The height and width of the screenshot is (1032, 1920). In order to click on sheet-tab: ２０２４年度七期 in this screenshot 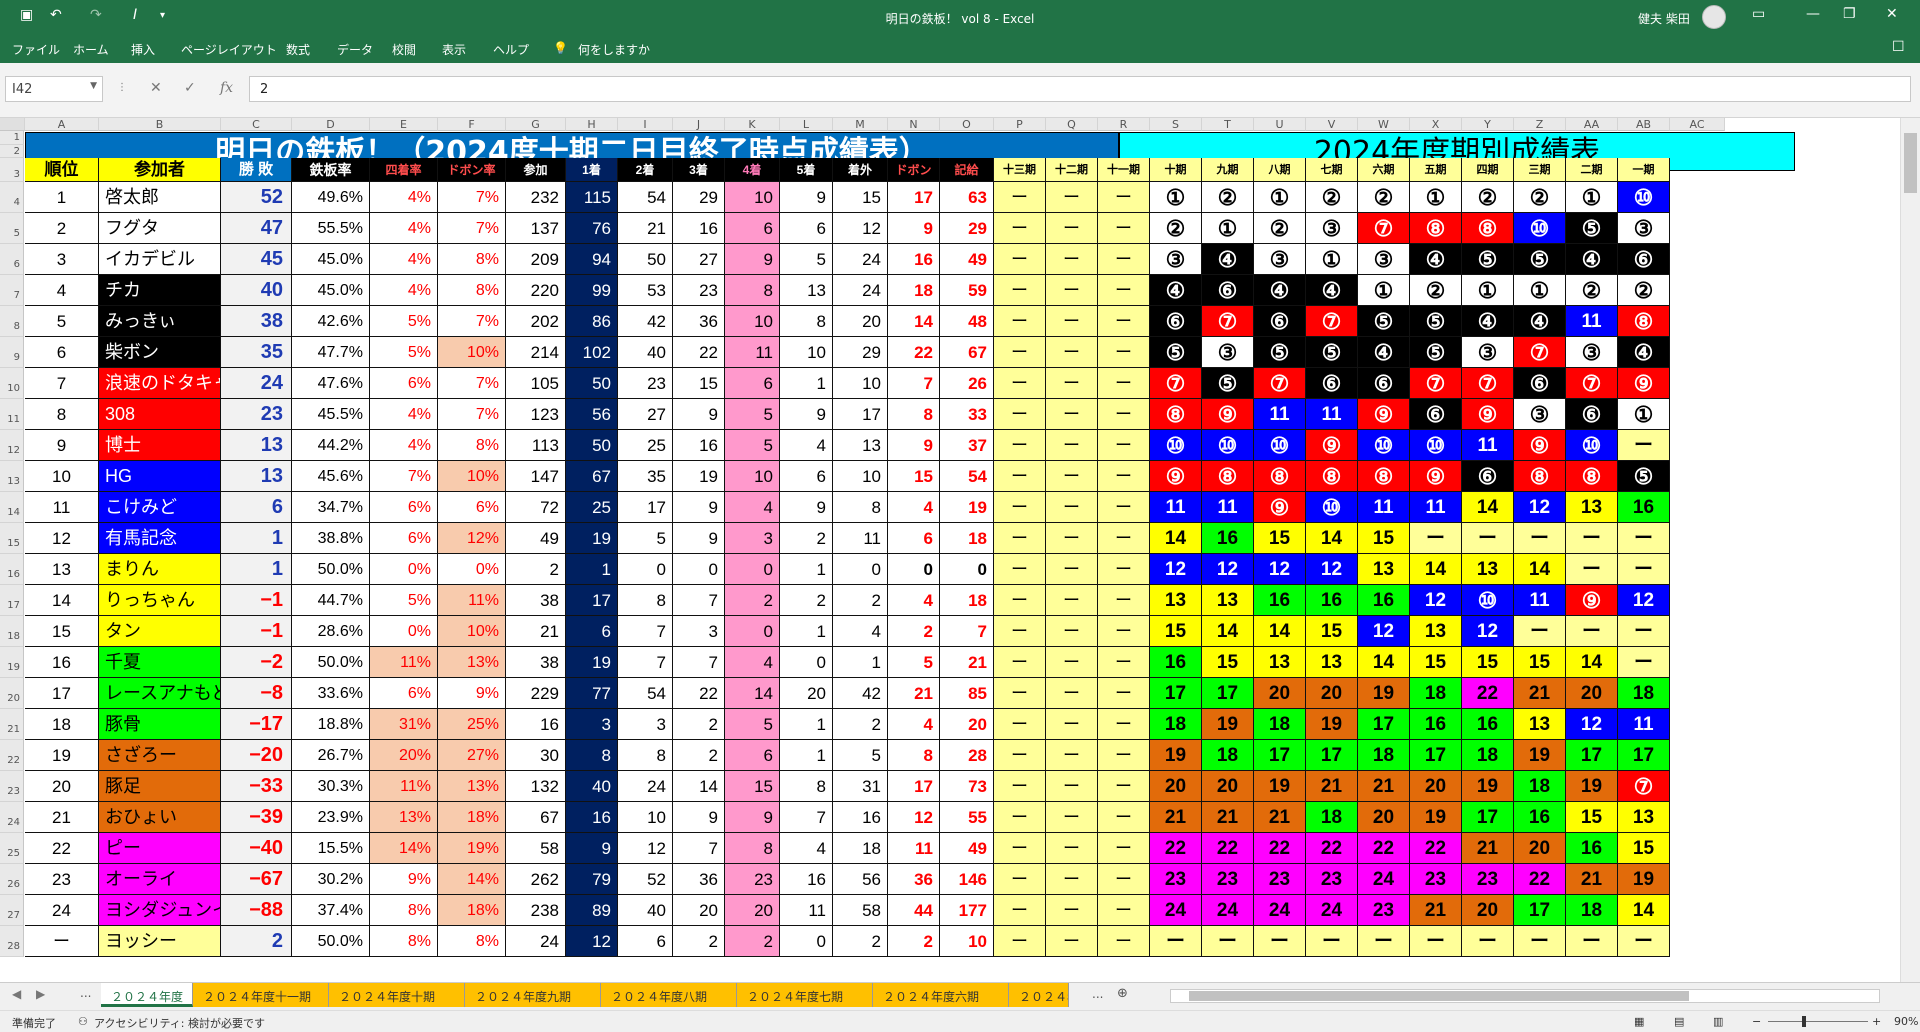, I will do `click(805, 995)`.